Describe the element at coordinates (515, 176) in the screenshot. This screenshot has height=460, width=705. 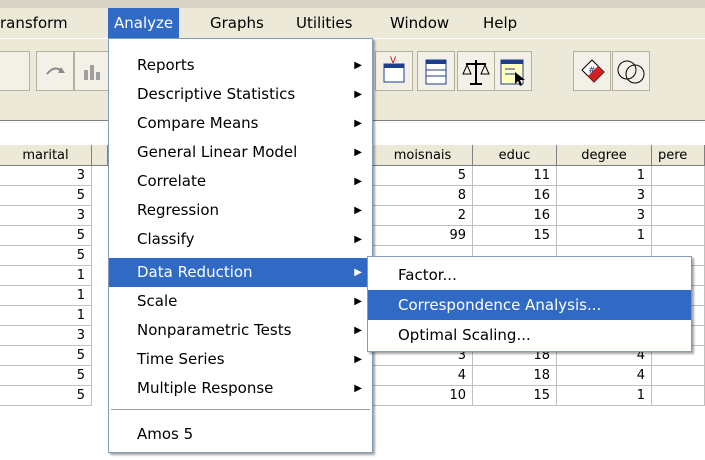
I see `table-cell: 11` at that location.